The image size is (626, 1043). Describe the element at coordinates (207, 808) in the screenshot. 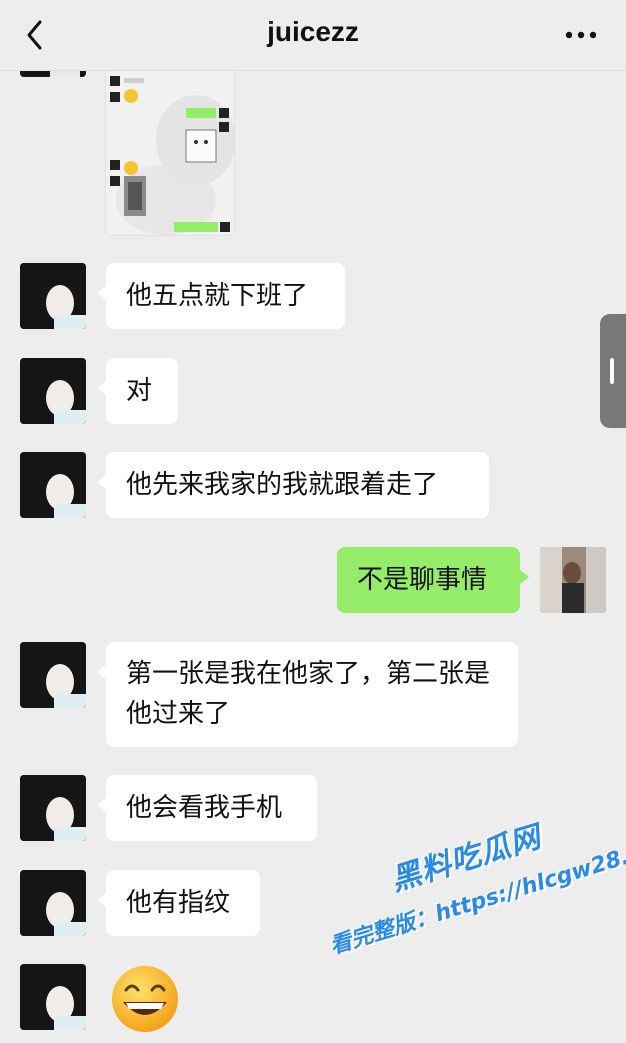

I see `message-bubble: 他会看我手机` at that location.